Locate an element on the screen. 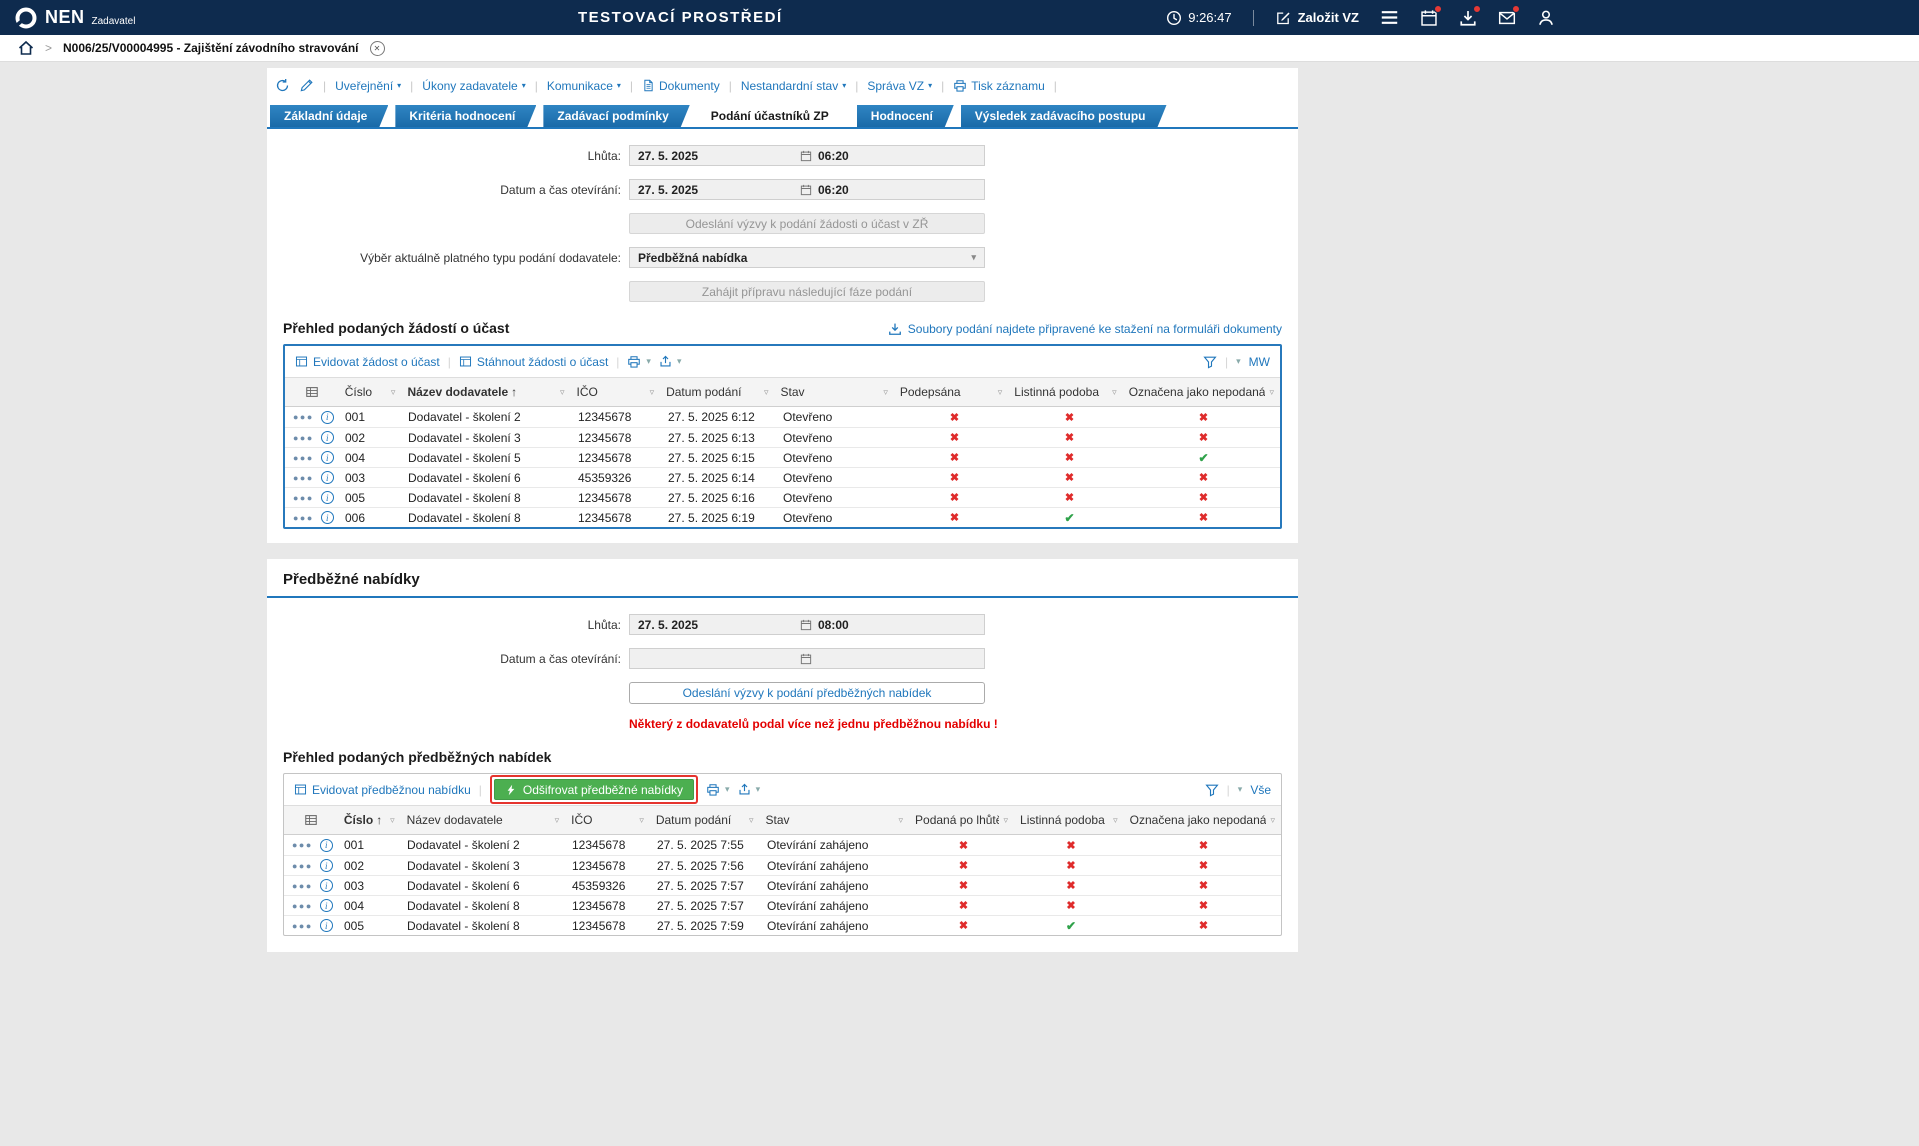 The height and width of the screenshot is (1146, 1919). tab-vysledek: Výsledek zadávacího postupu is located at coordinates (1064, 116).